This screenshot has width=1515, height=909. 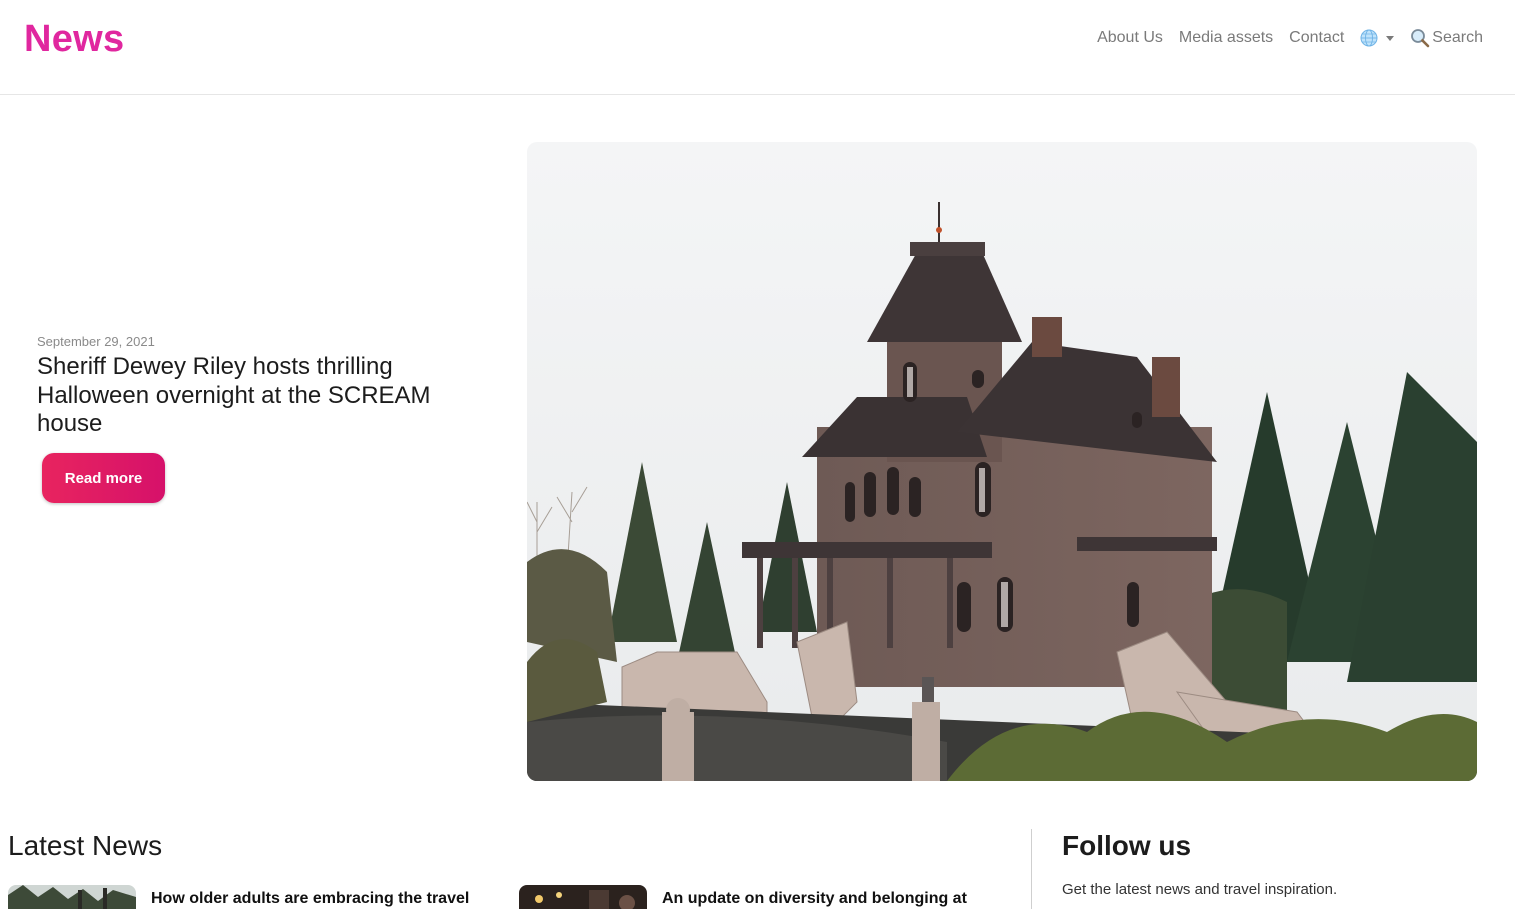 I want to click on follow-us-heading: Follow us, so click(x=1127, y=845).